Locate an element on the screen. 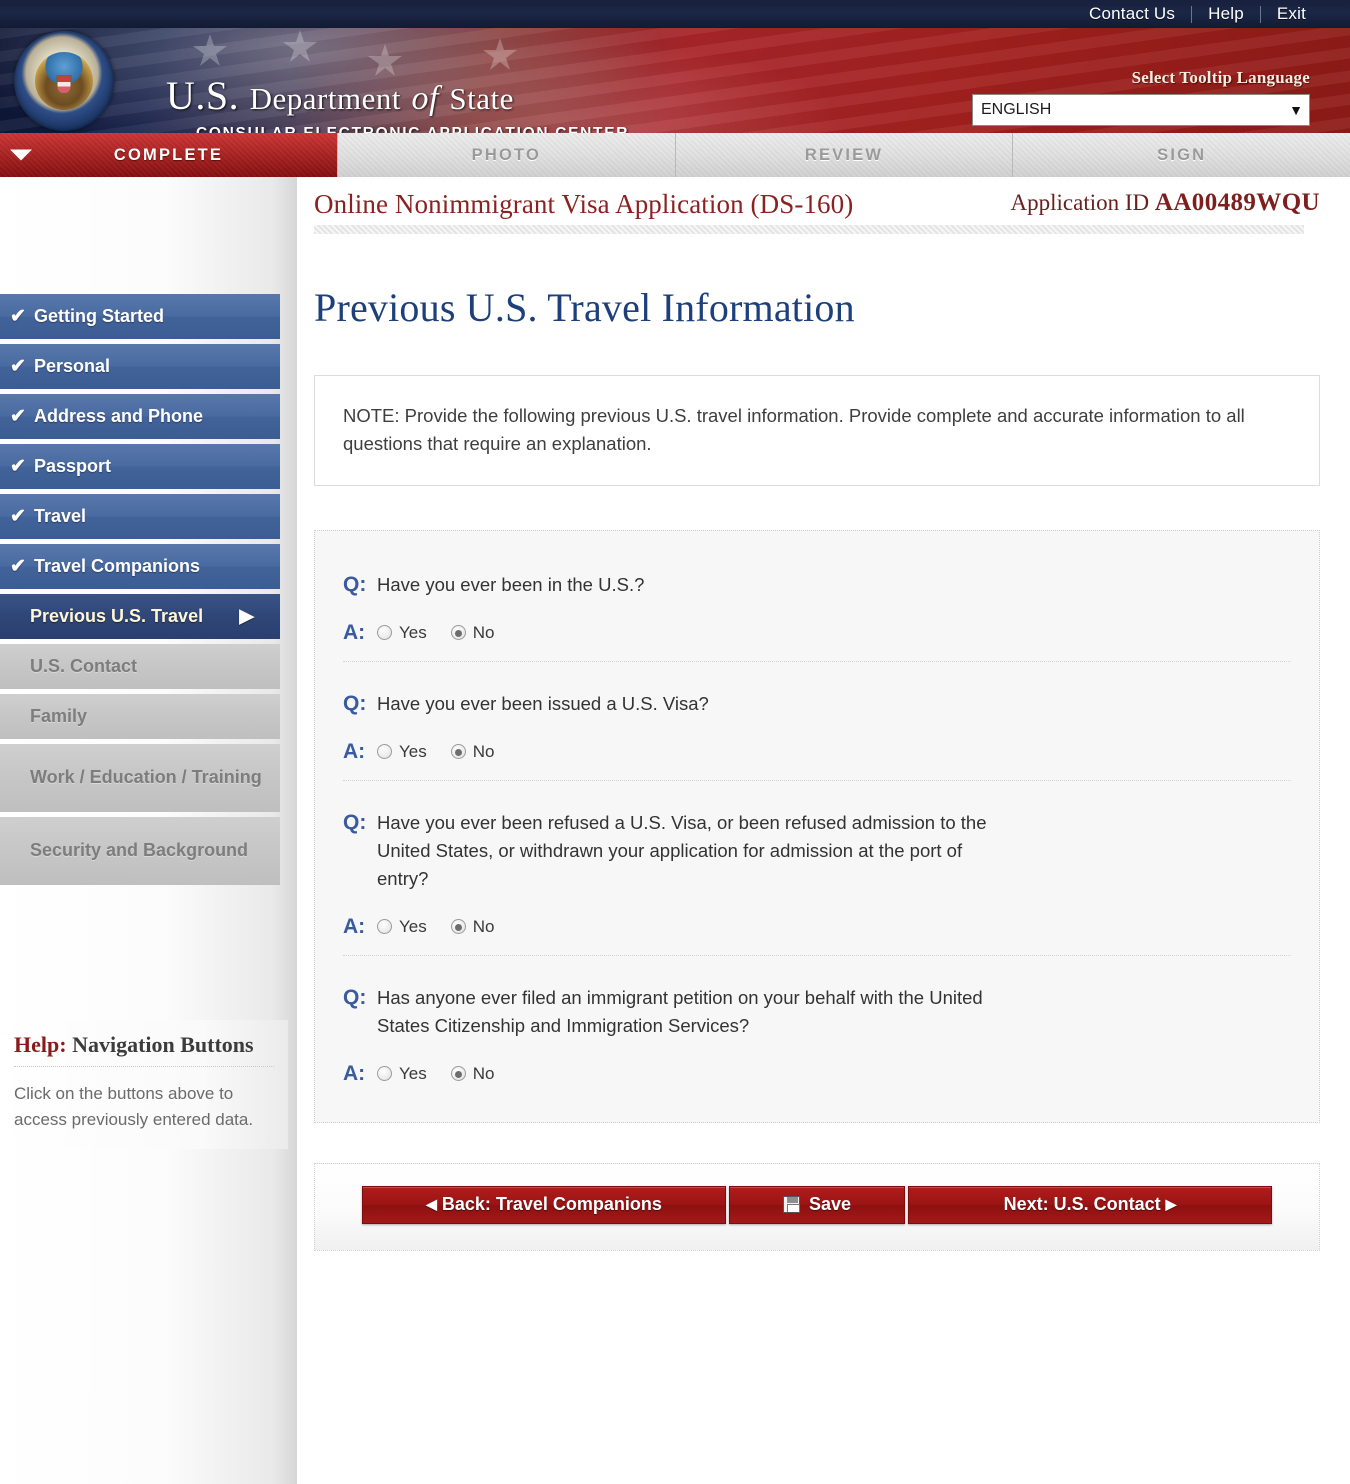 This screenshot has width=1350, height=1484. sidebar-item-travel-companions: ✔ Travel Companions is located at coordinates (140, 566).